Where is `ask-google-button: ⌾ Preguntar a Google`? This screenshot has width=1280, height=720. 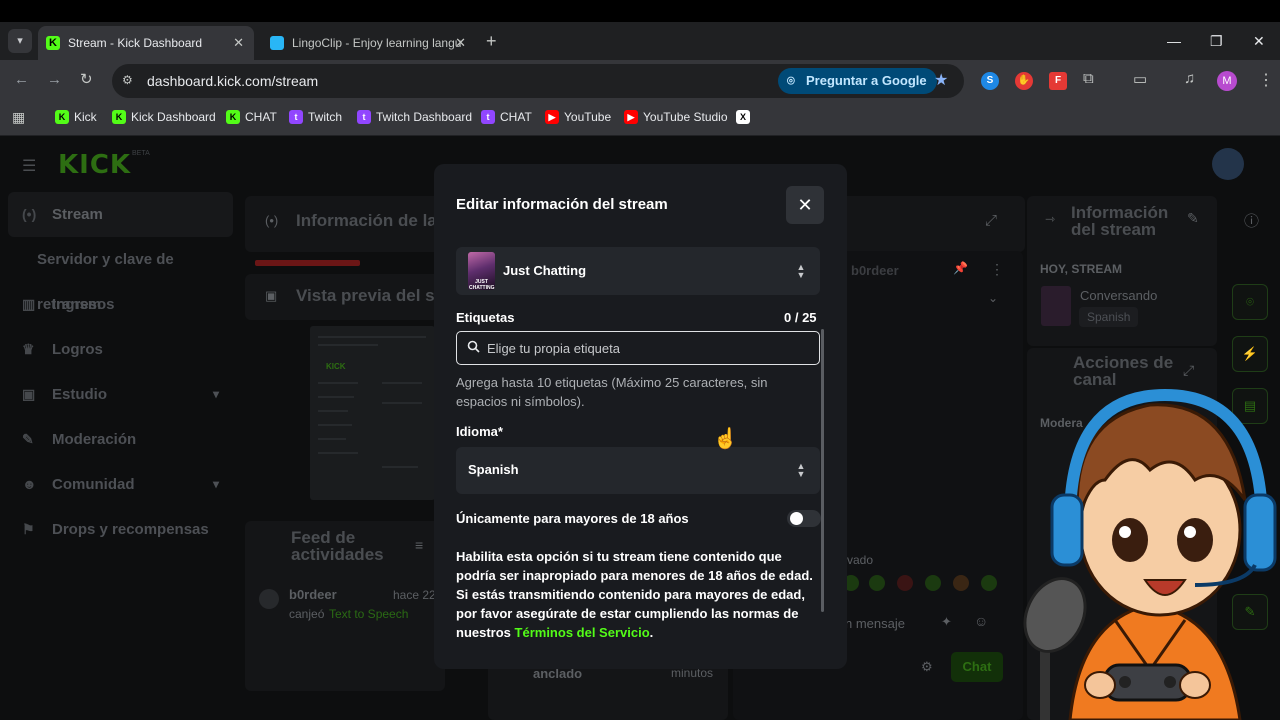 ask-google-button: ⌾ Preguntar a Google is located at coordinates (857, 81).